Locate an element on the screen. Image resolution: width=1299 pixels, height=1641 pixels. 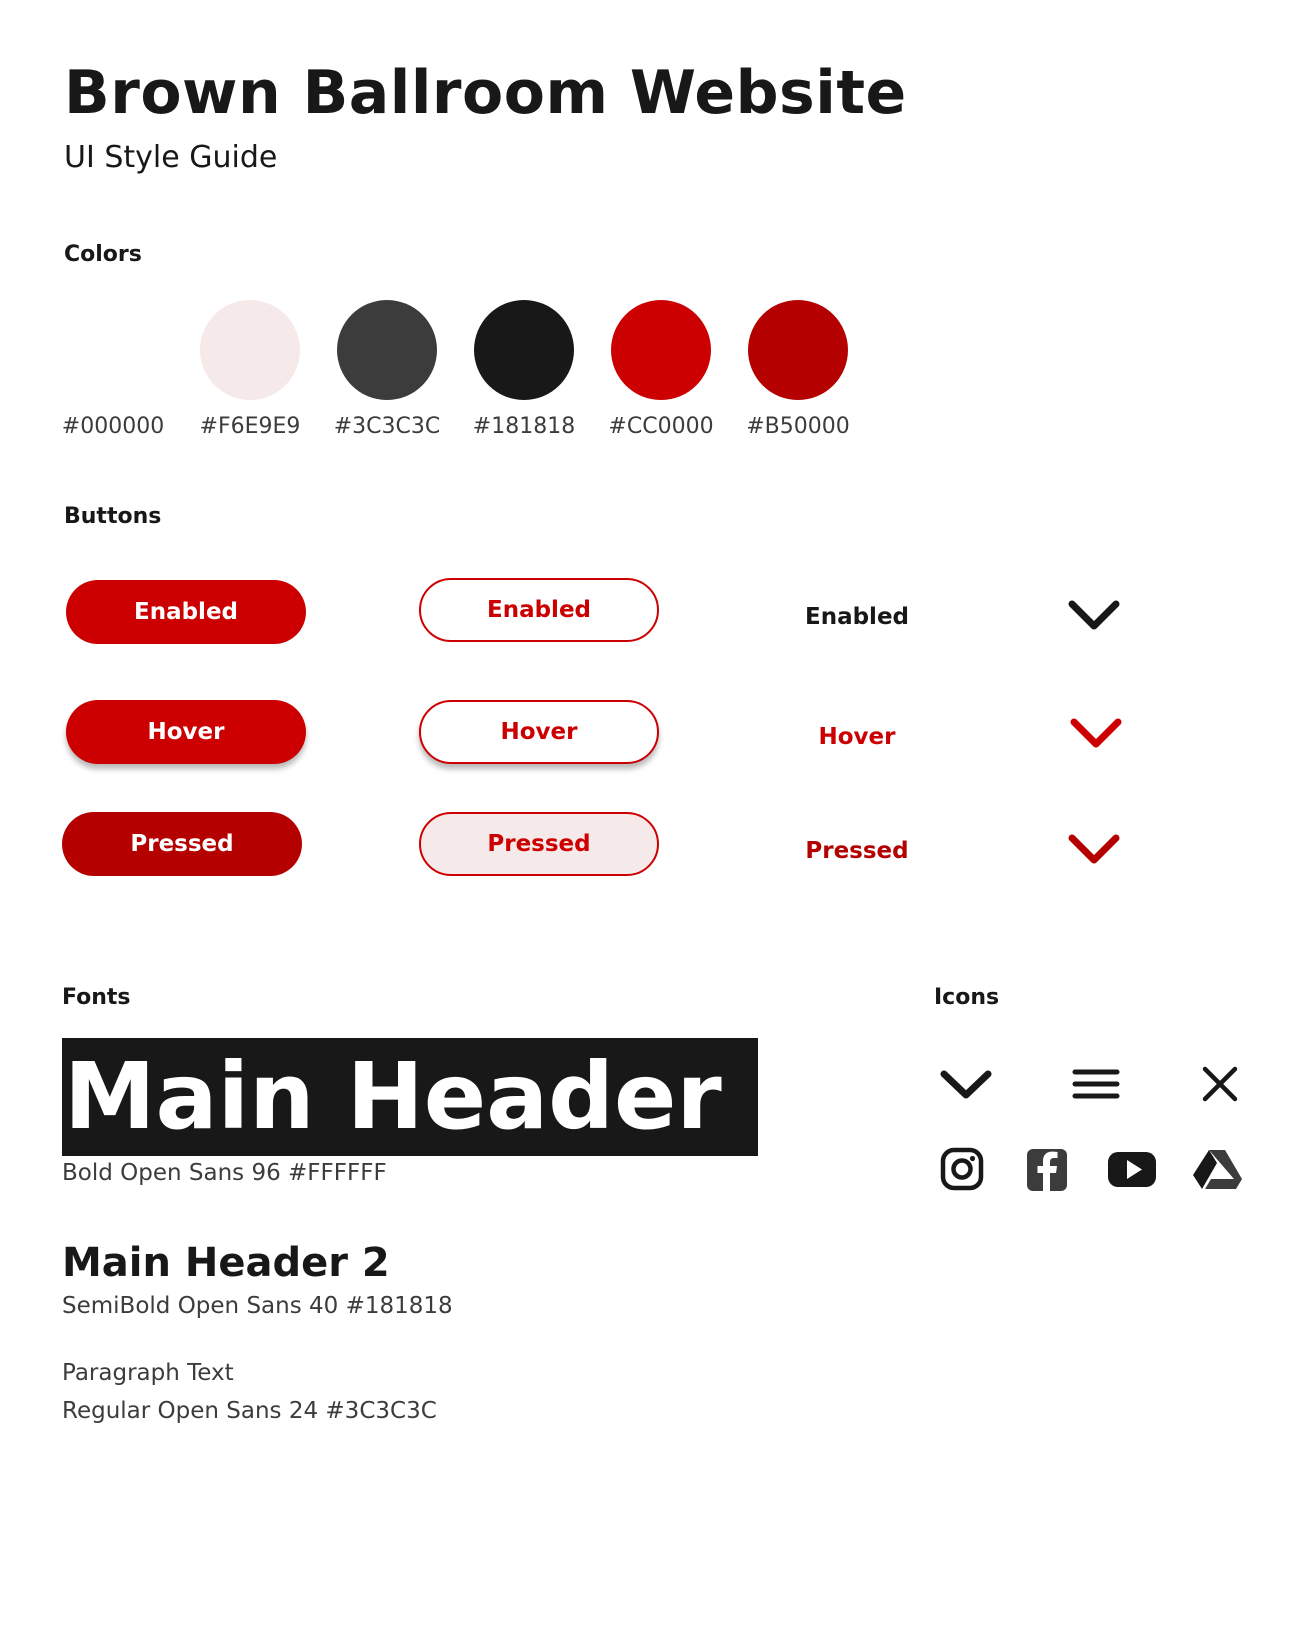
color-hex-label: #F6E9E9 is located at coordinates (250, 426).